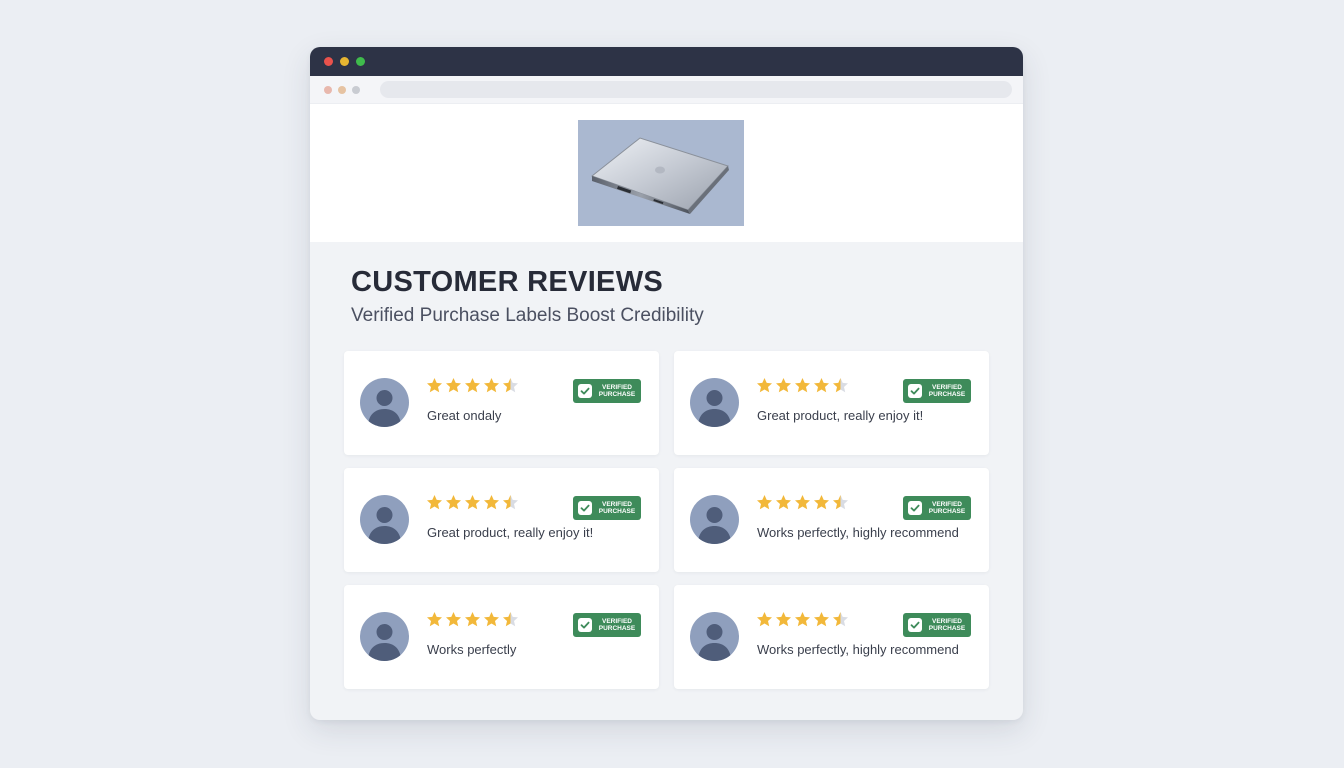  Describe the element at coordinates (472, 649) in the screenshot. I see `review-text: Works perfectly` at that location.